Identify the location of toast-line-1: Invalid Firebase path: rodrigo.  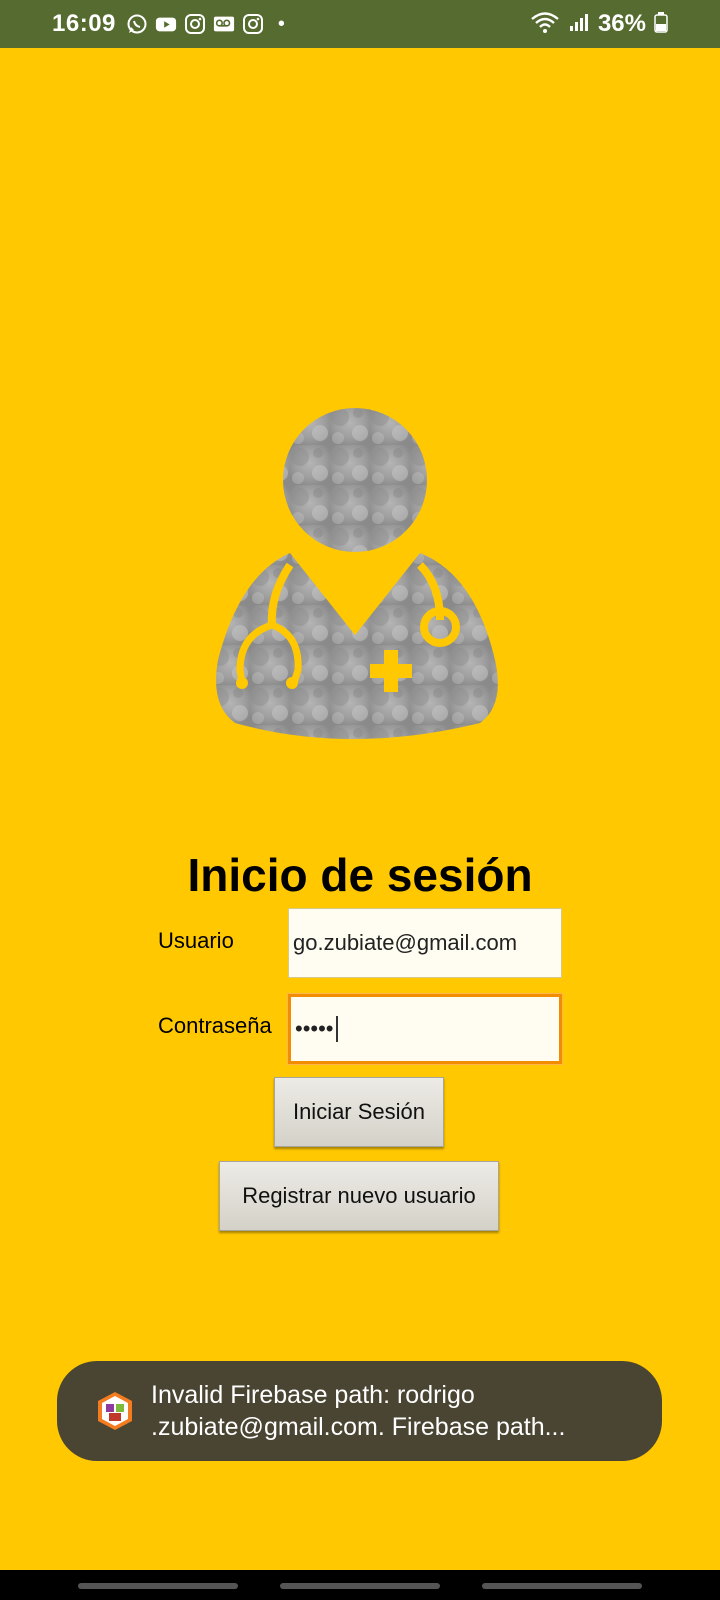
(313, 1395).